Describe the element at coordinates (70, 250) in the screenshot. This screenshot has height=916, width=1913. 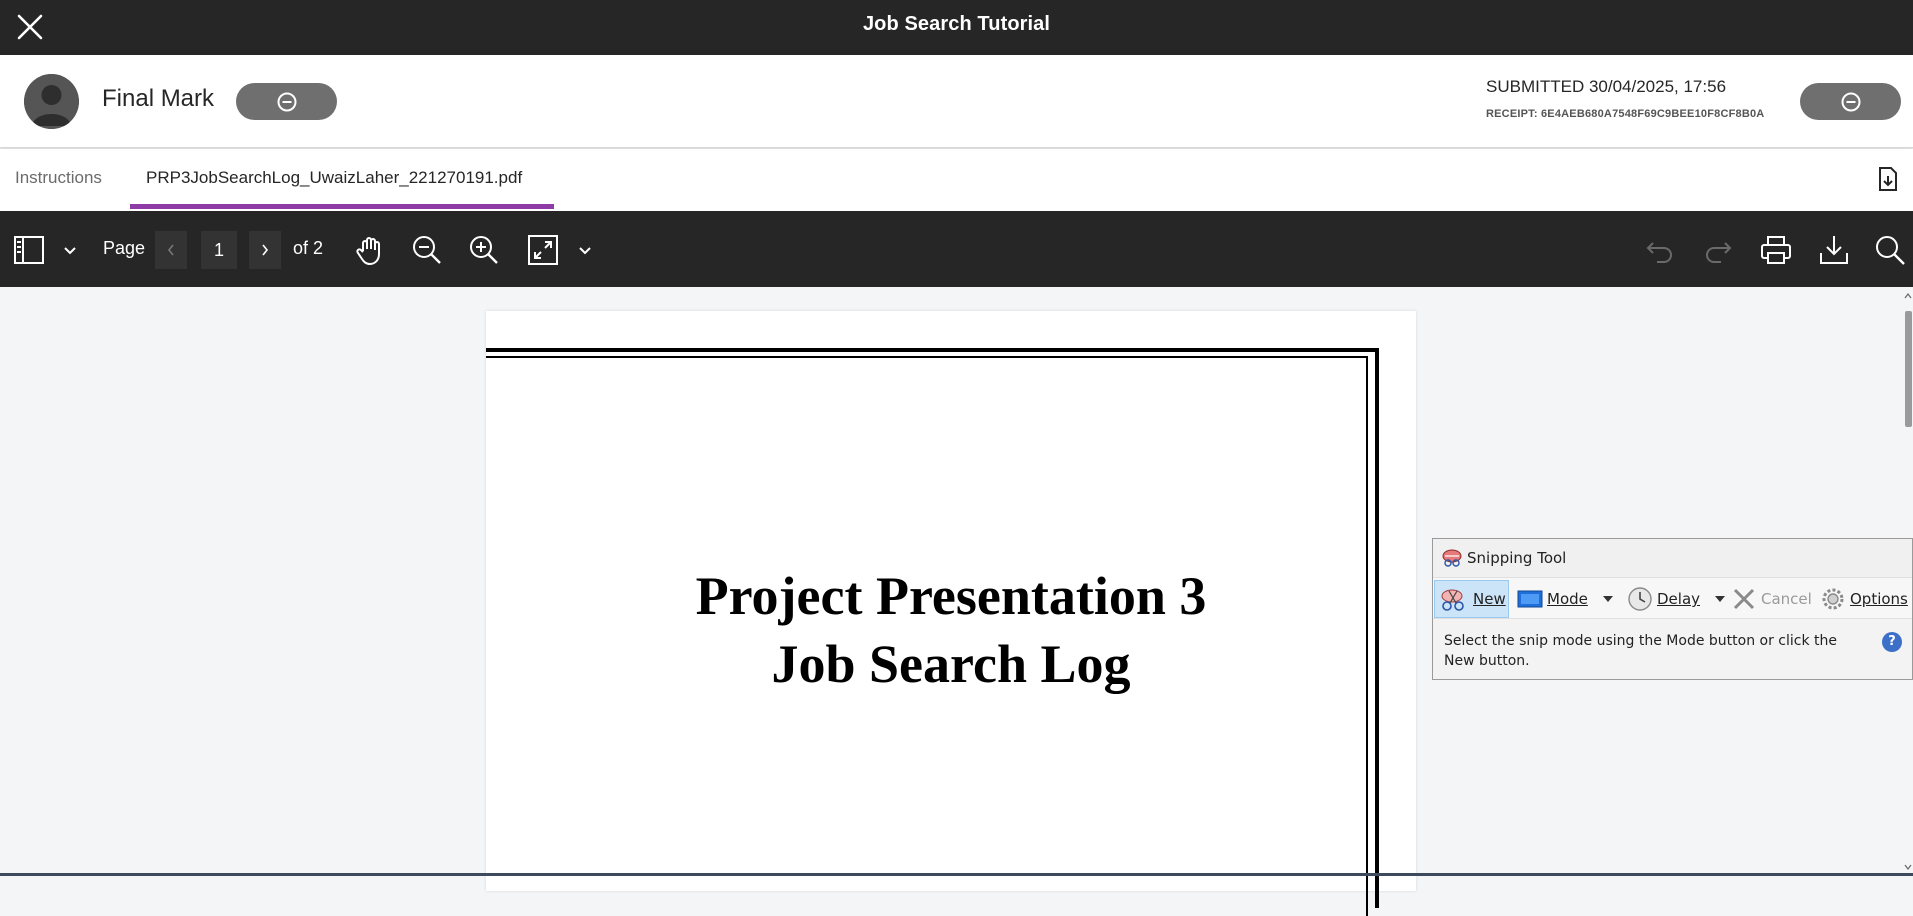
I see `sidebar-dropdown-chevron-icon` at that location.